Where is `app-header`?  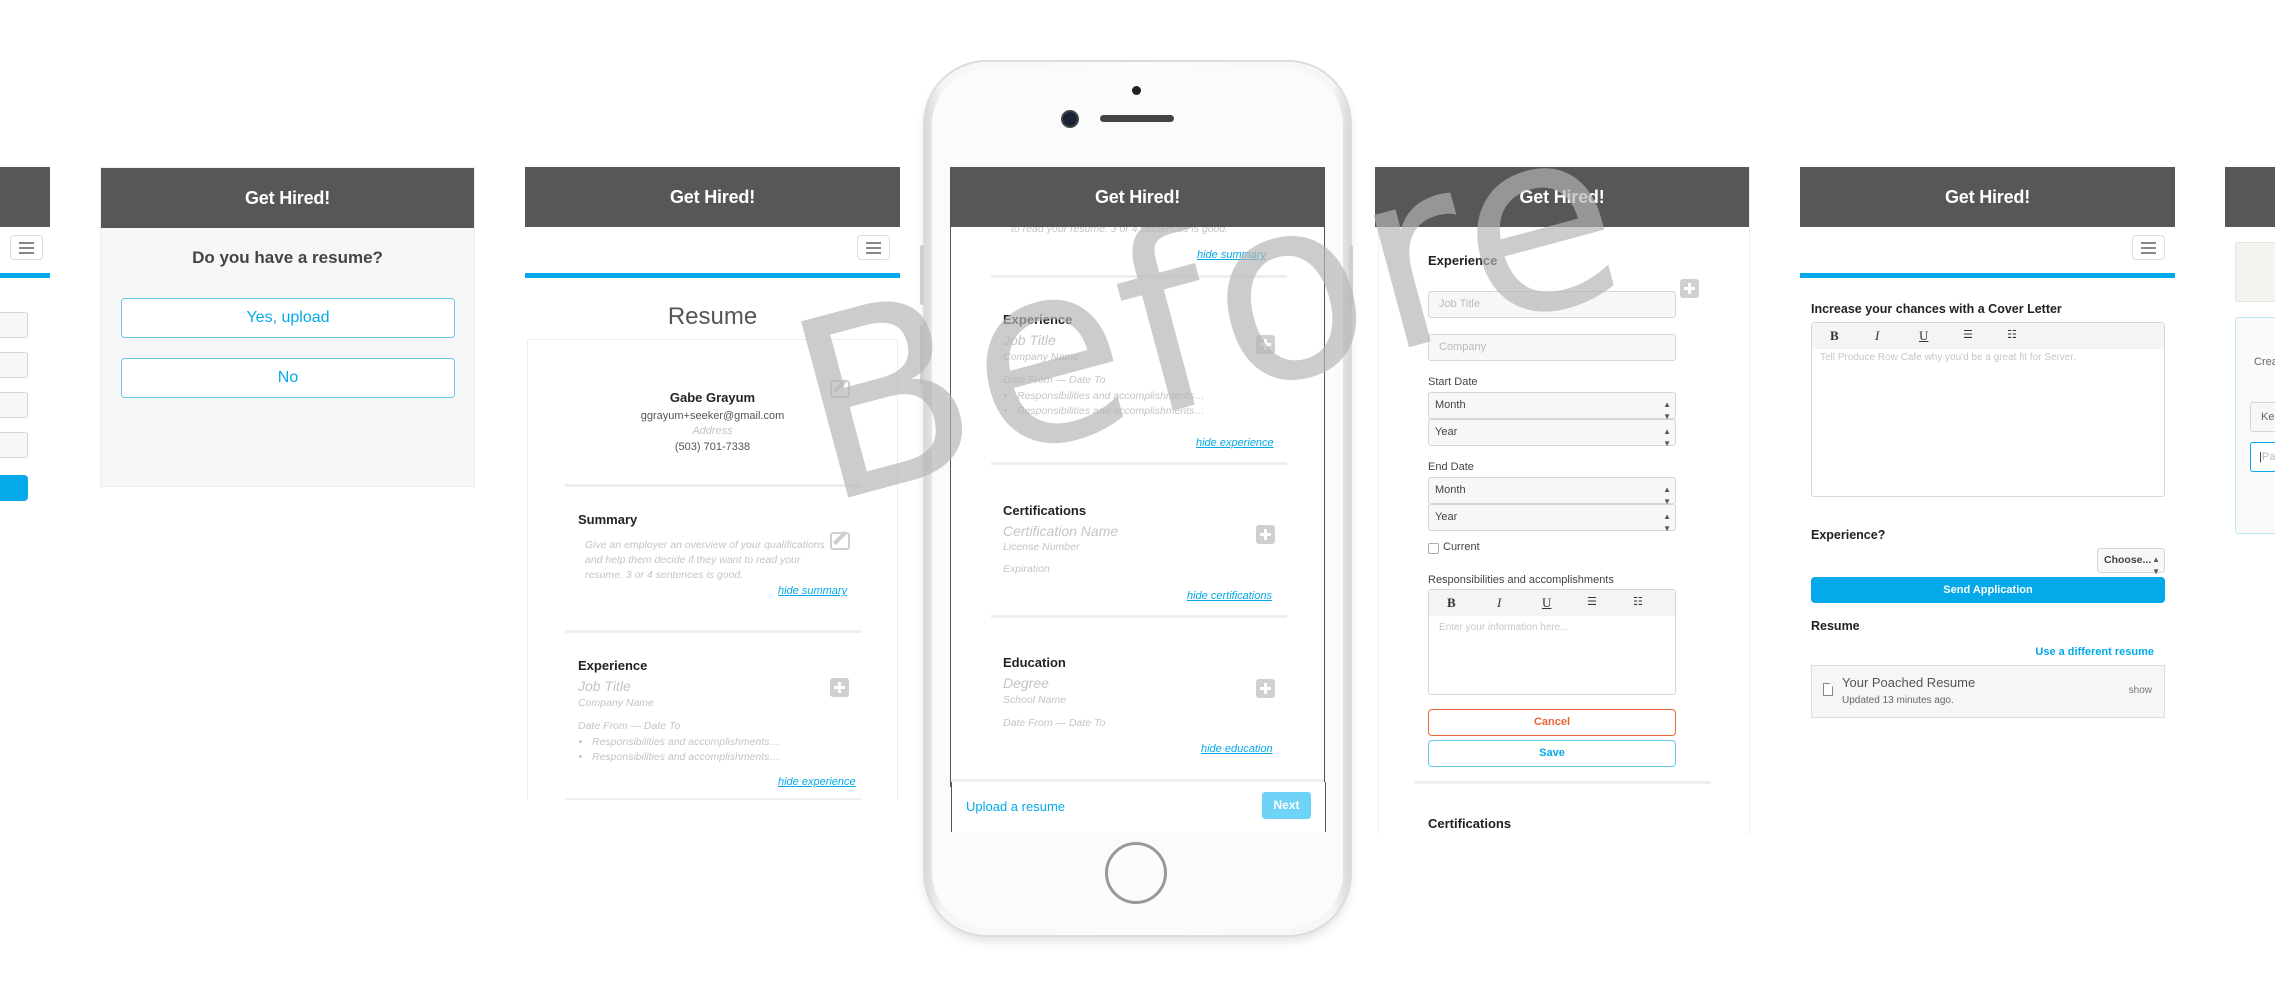 app-header is located at coordinates (25, 197).